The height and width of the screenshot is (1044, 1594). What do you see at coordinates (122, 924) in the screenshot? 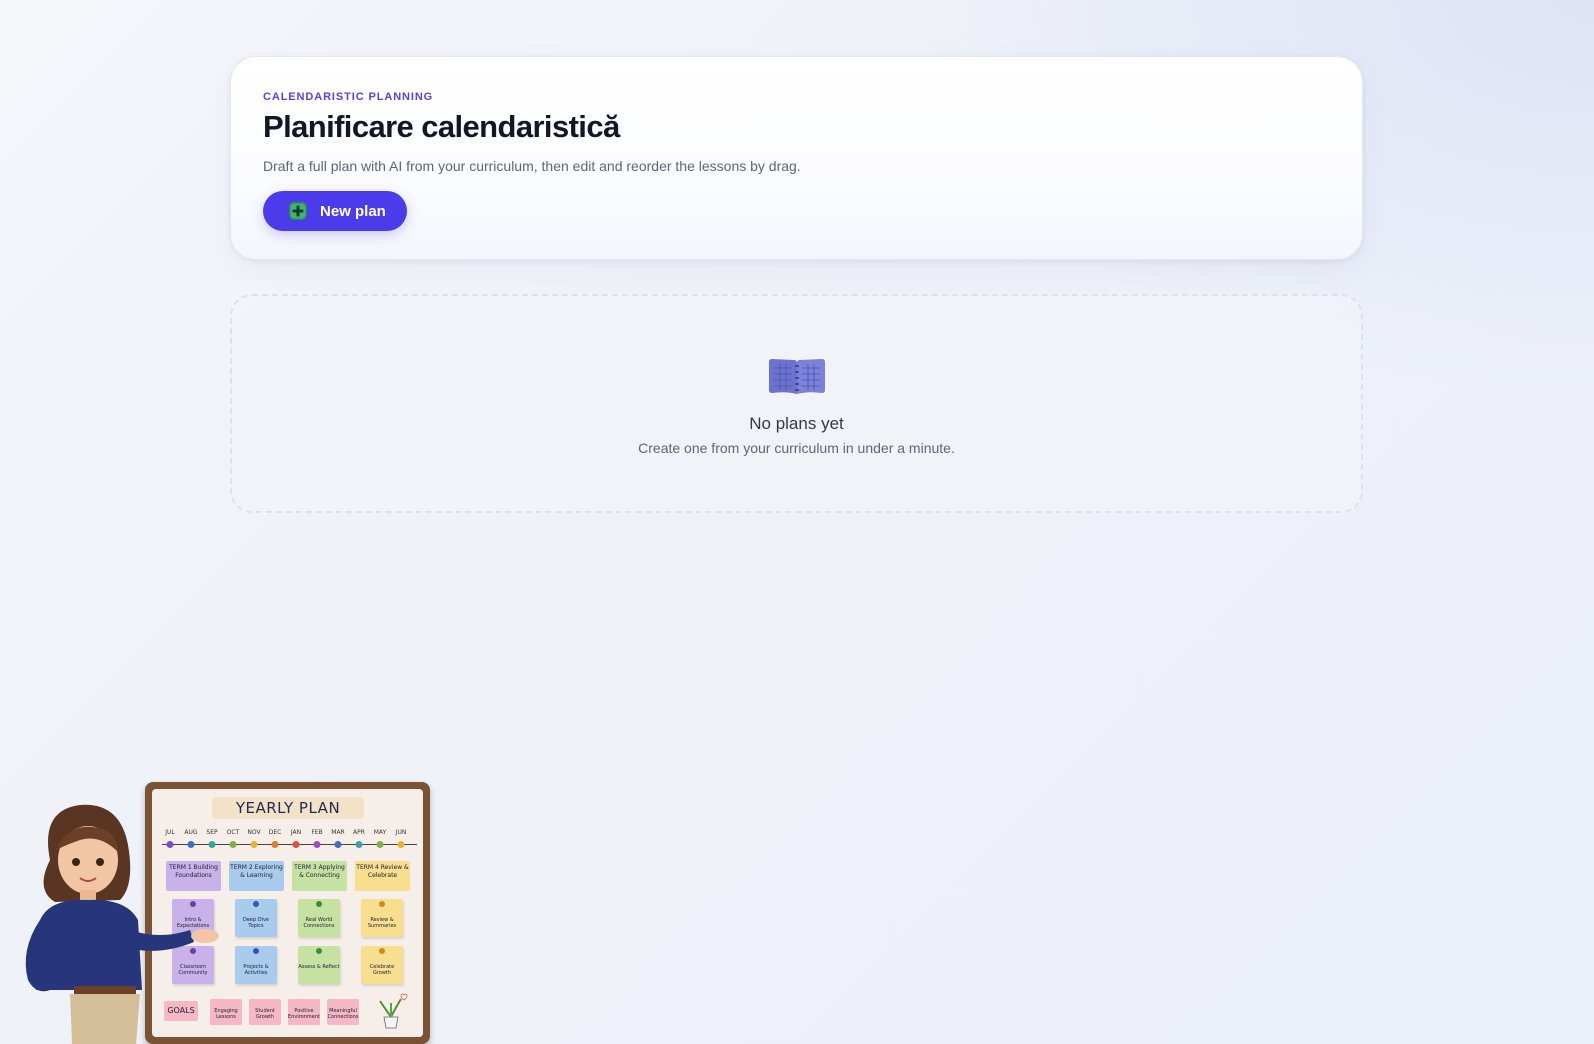
I see `teacher-figure` at bounding box center [122, 924].